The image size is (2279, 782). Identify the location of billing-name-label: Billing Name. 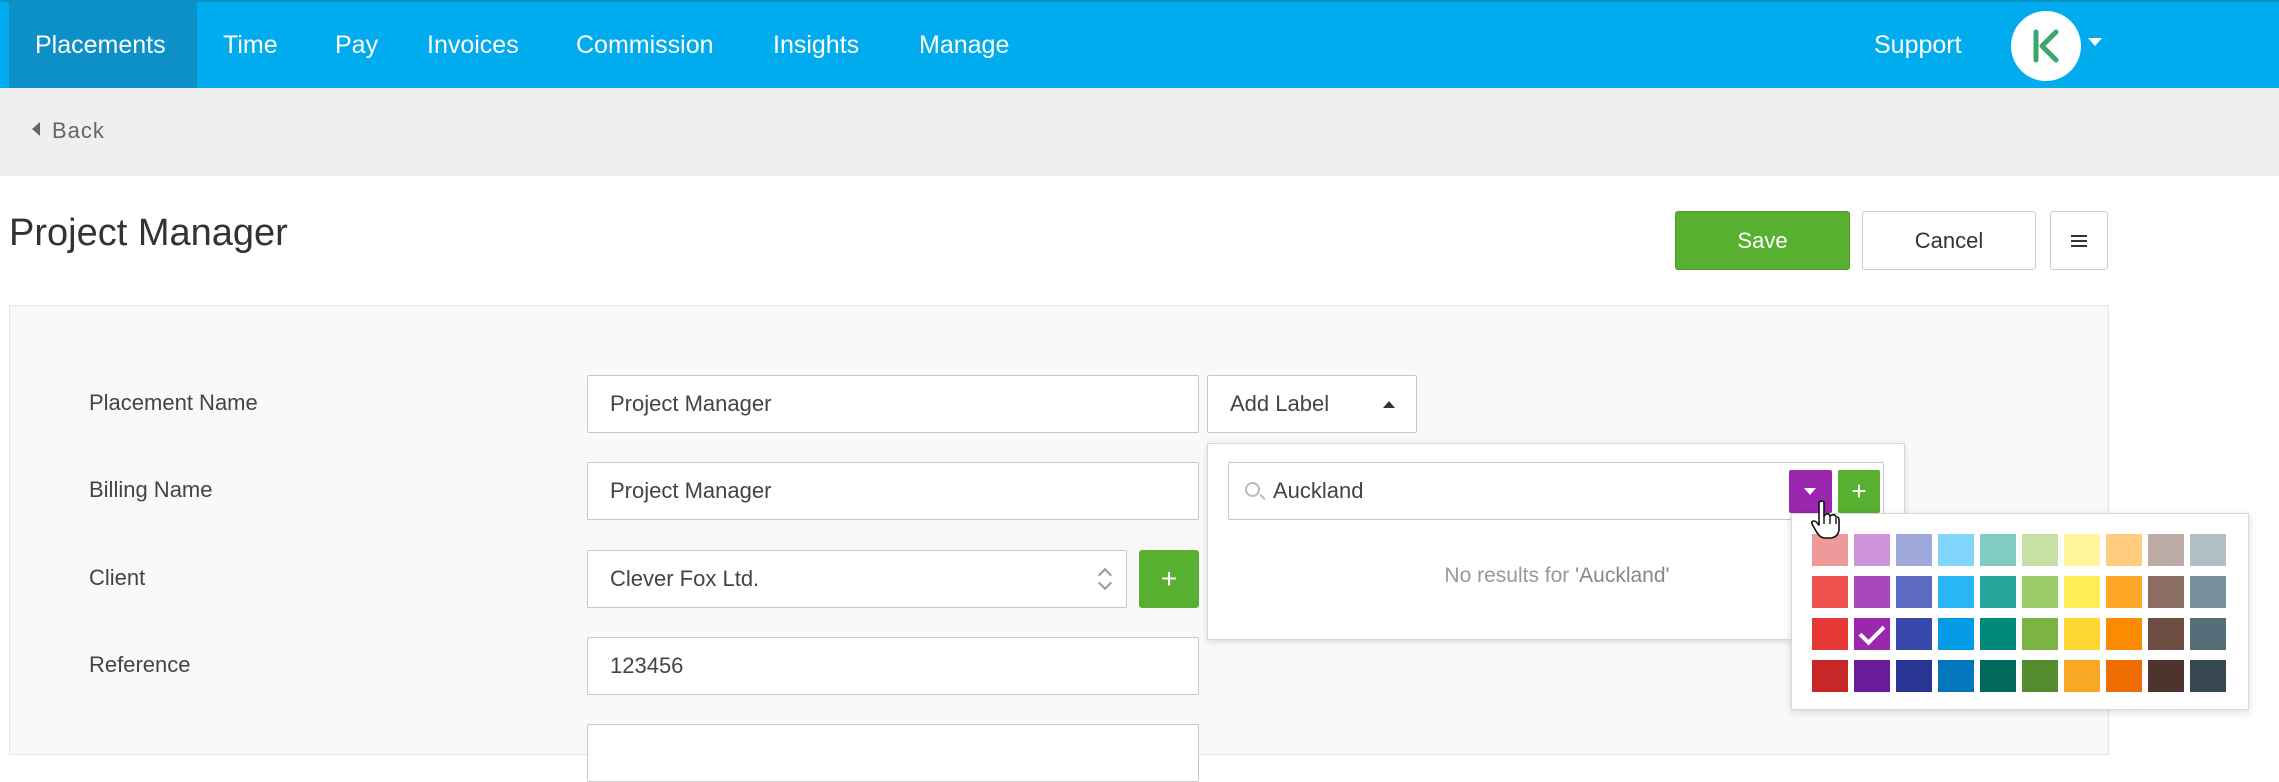
(151, 489).